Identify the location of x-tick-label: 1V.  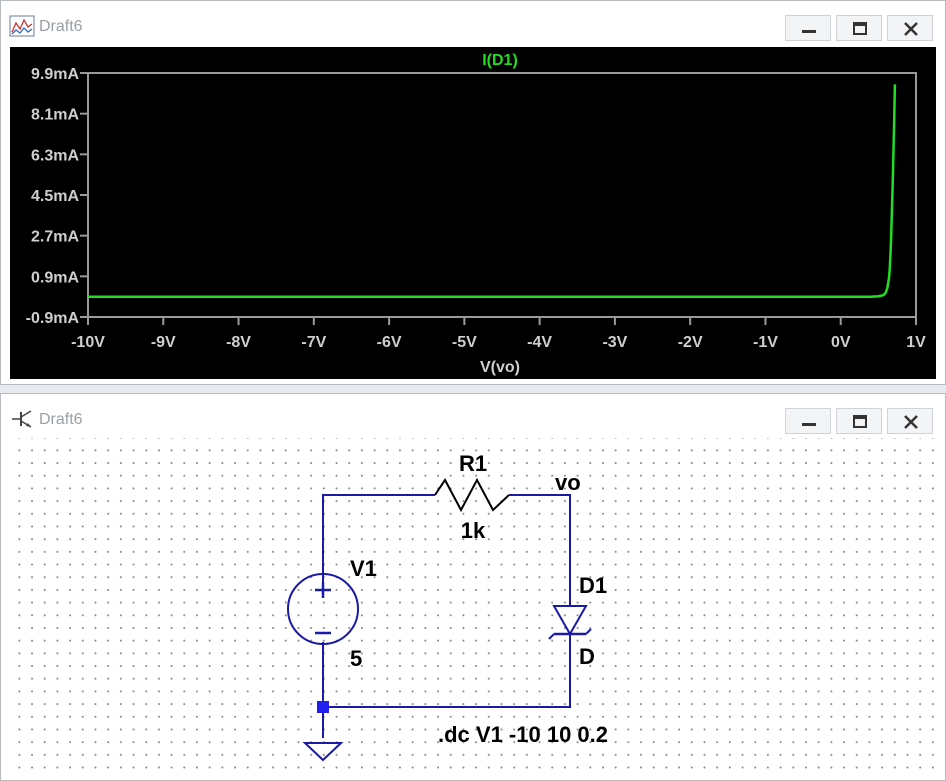
(916, 342).